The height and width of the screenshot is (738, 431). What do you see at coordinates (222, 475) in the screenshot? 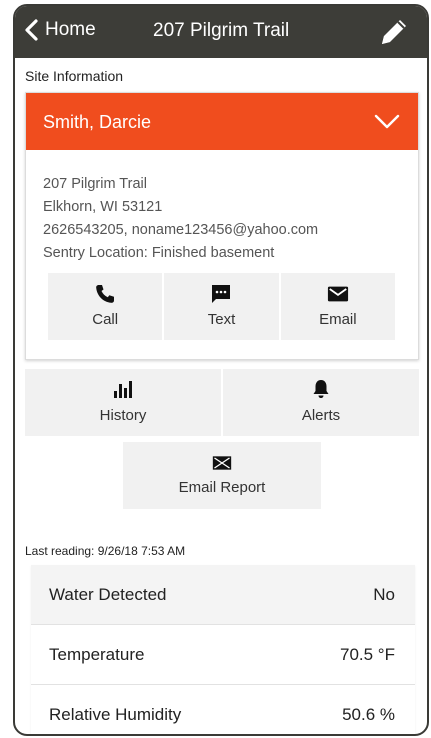
I see `email-report-button: Email Report` at bounding box center [222, 475].